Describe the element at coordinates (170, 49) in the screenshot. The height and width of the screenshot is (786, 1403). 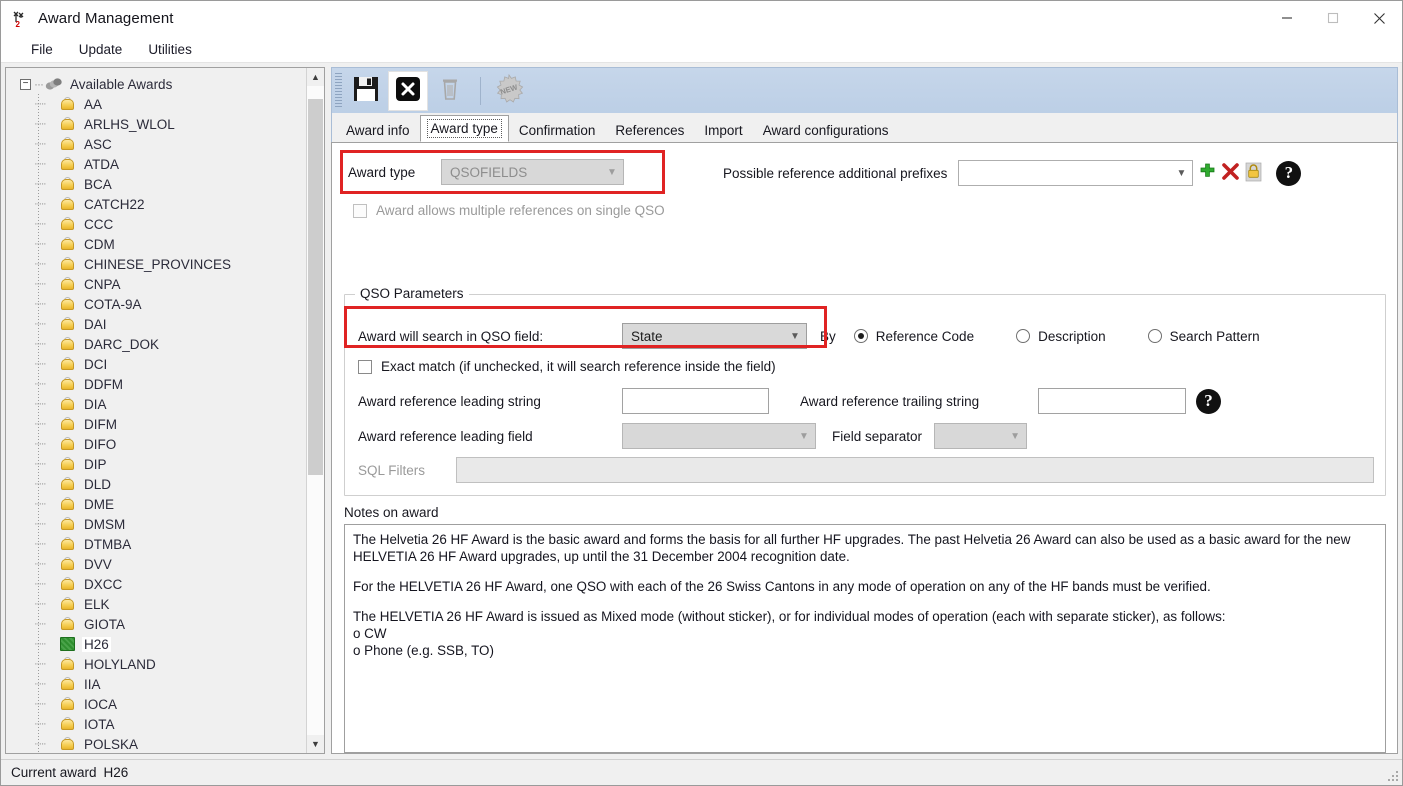
I see `menu-utilities: Utilities` at that location.